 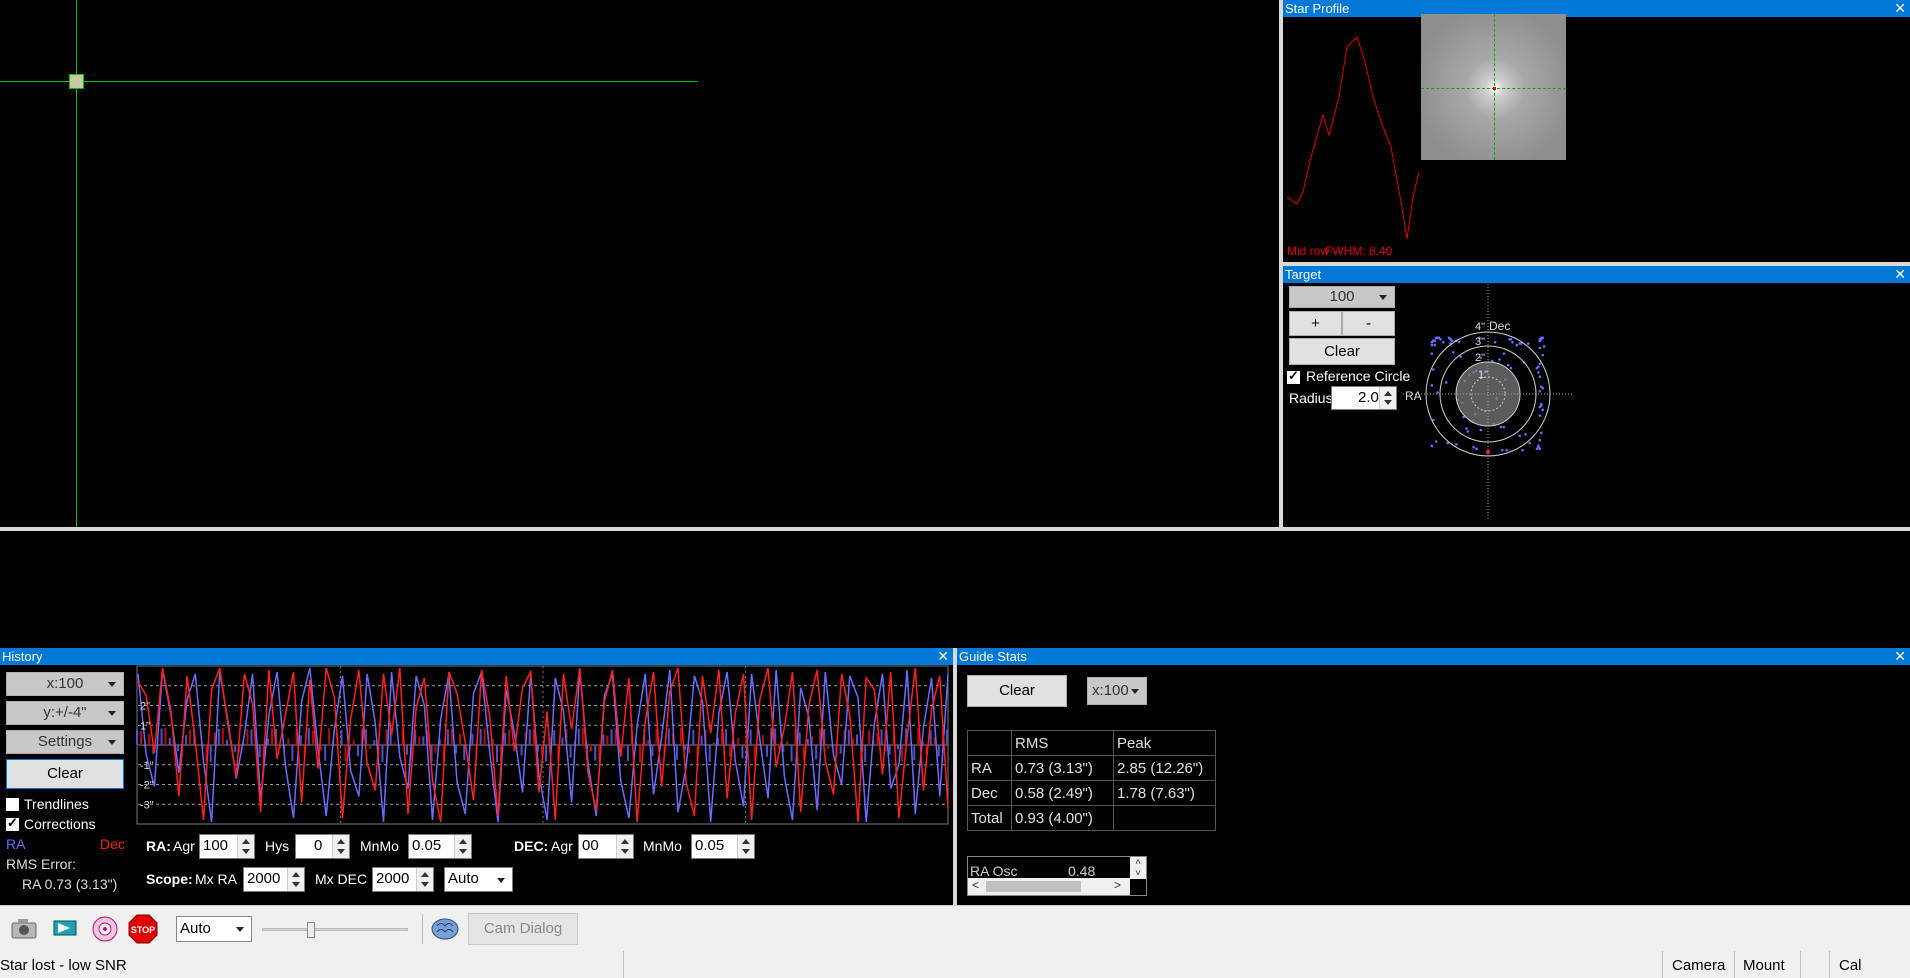 I want to click on ring-label-1: 1", so click(x=1483, y=375).